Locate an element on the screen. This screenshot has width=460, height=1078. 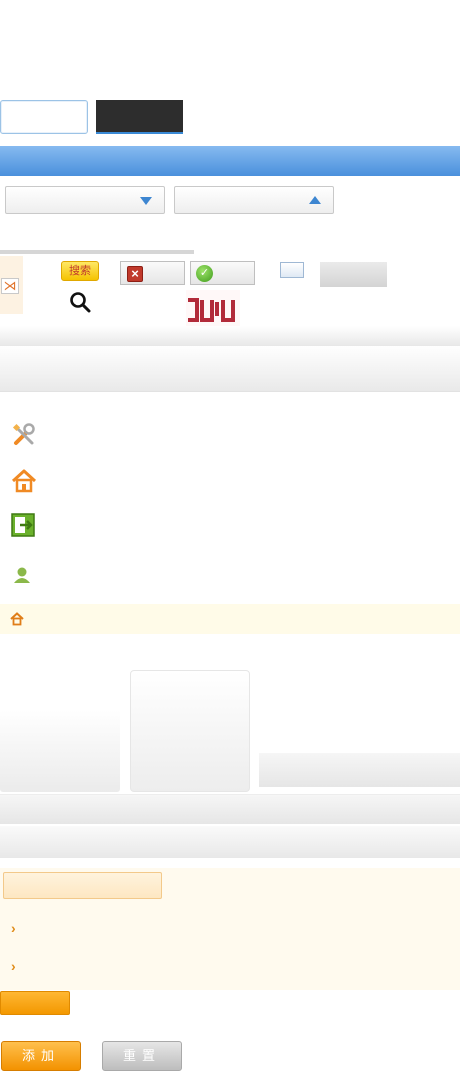
tools-icon is located at coordinates (24, 435).